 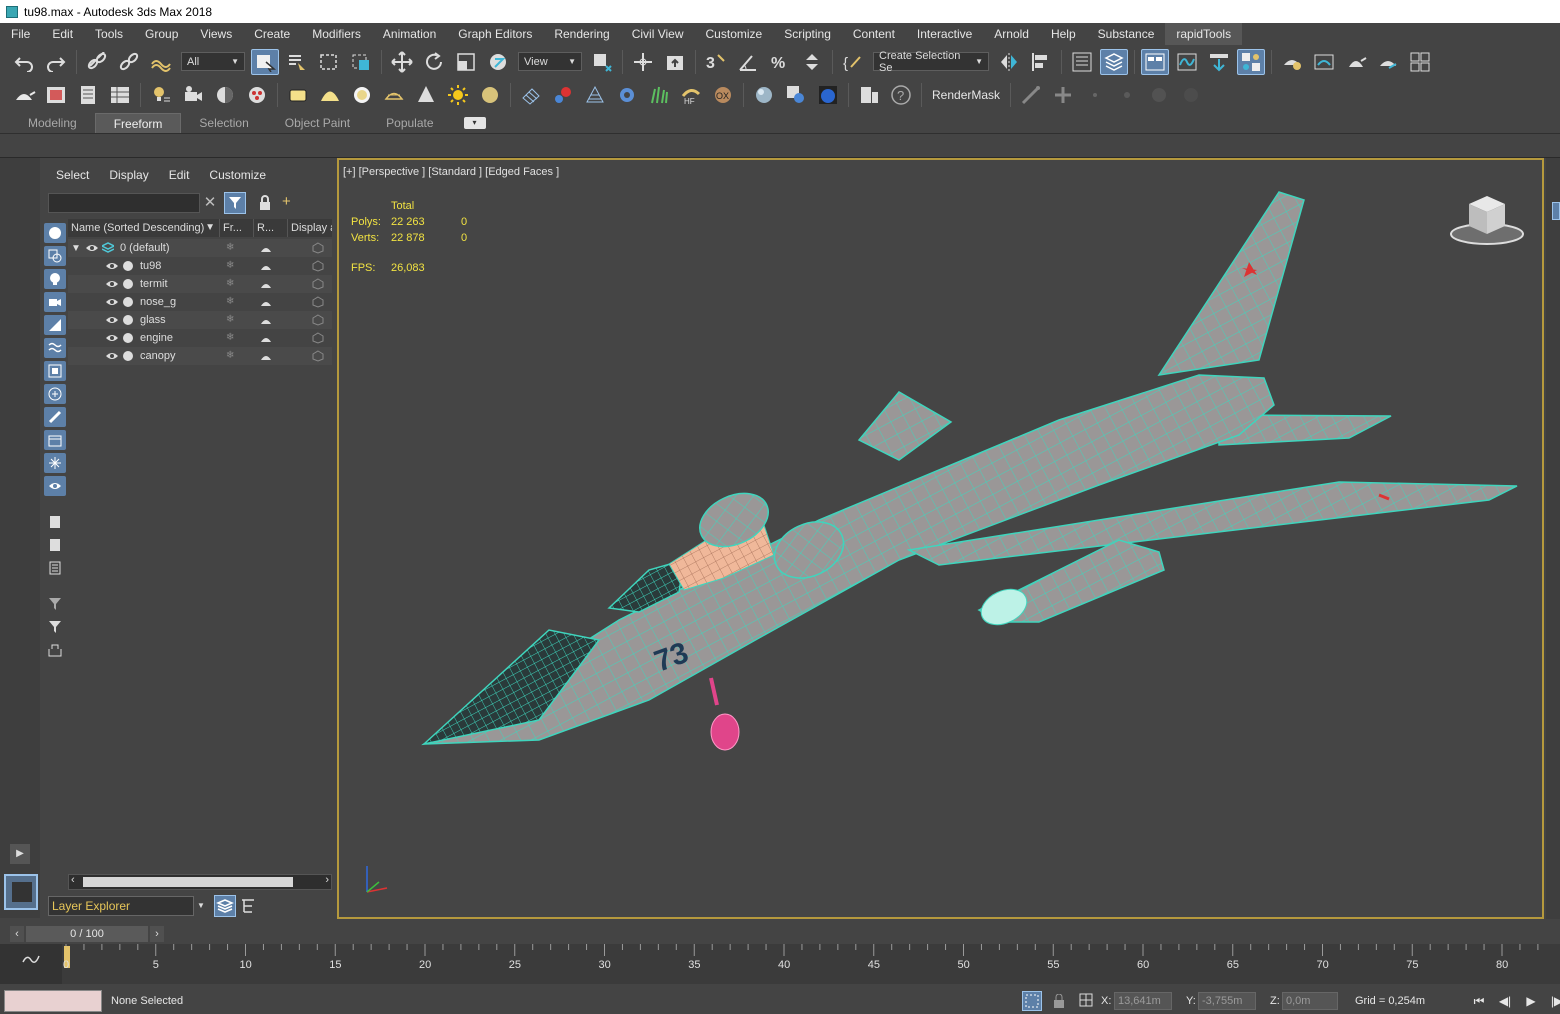 I want to click on filter-layer-button, so click(x=55, y=650).